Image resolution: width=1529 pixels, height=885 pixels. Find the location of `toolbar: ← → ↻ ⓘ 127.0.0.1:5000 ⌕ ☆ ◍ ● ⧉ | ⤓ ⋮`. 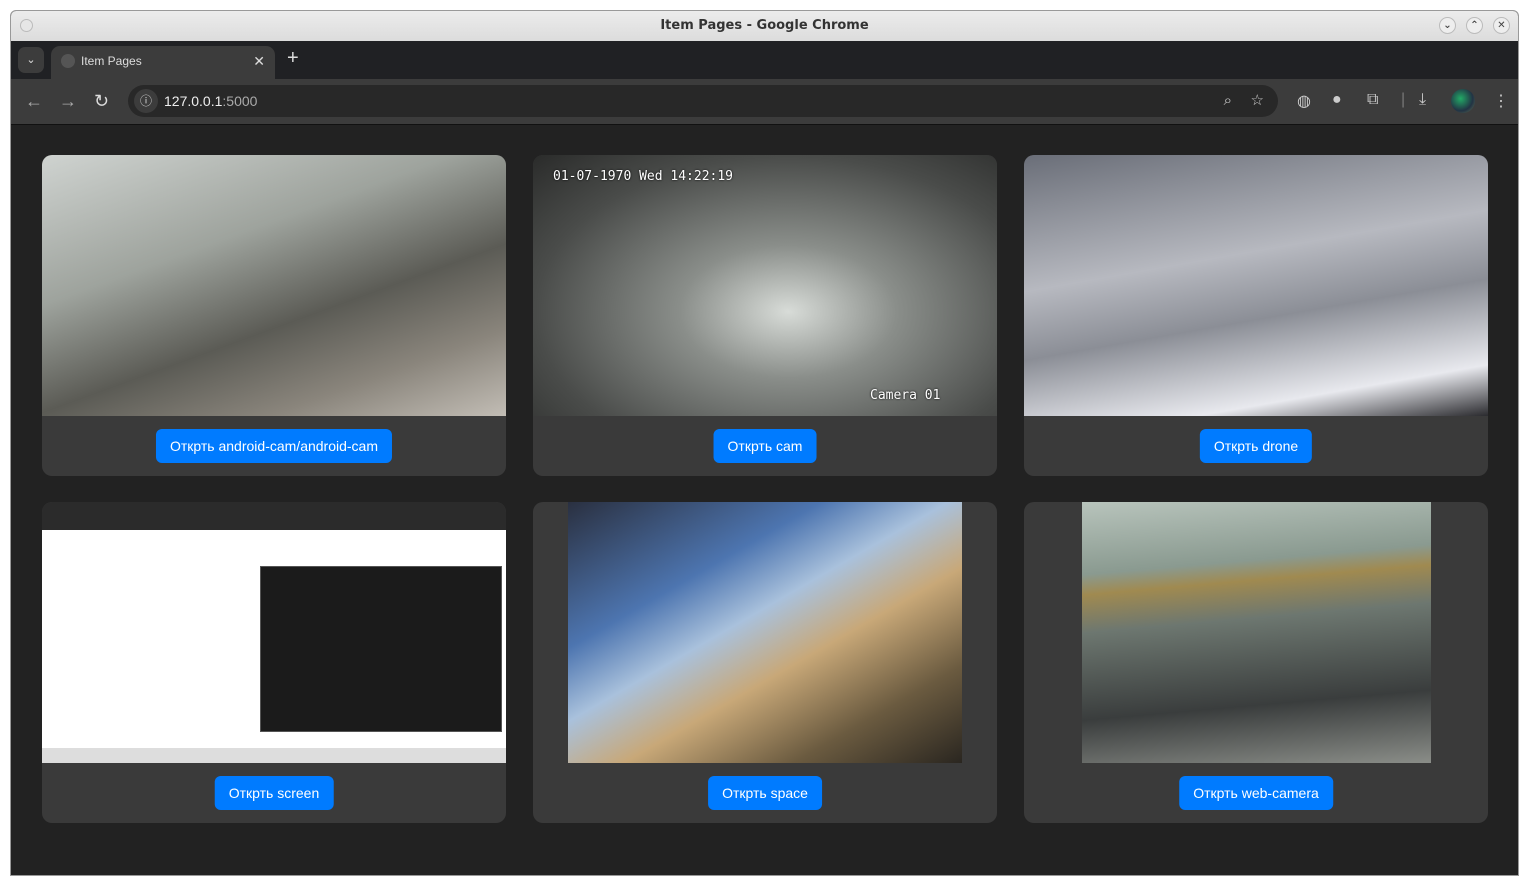

toolbar: ← → ↻ ⓘ 127.0.0.1:5000 ⌕ ☆ ◍ ● ⧉ | ⤓ ⋮ is located at coordinates (764, 102).